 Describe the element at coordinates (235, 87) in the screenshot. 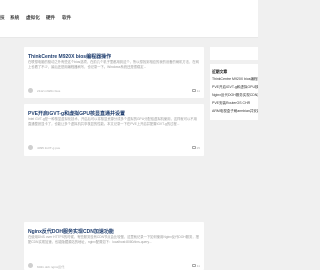

I see `sidebar-link: PVE开启iGVT-g和虚拟GPU核显直通并设置` at that location.